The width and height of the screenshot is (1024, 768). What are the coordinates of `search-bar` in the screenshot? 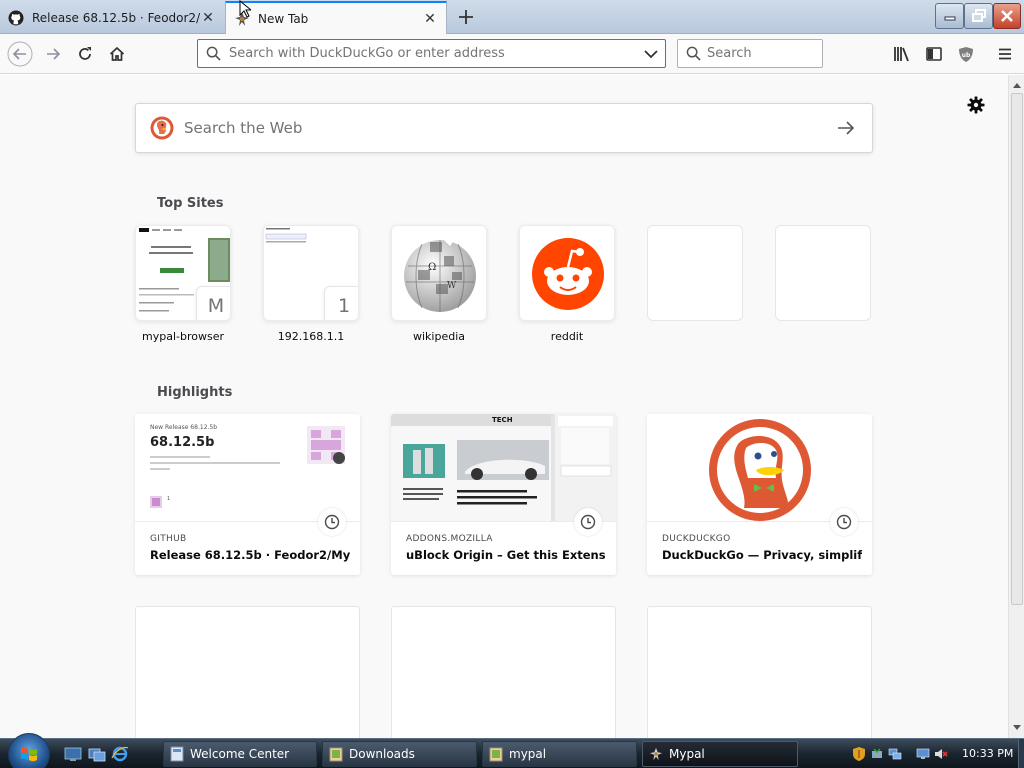 It's located at (750, 53).